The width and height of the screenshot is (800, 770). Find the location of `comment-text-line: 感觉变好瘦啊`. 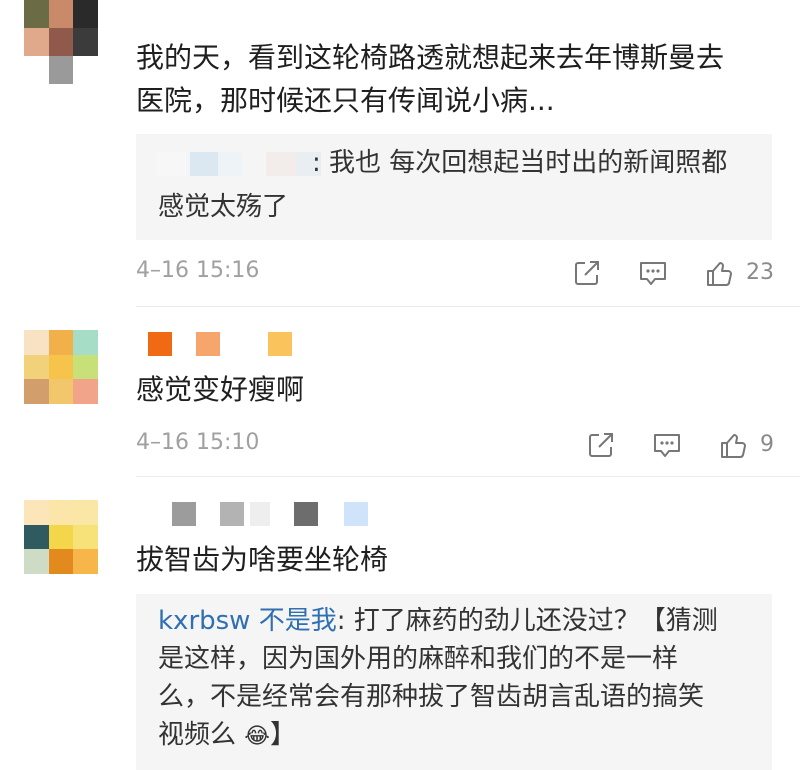

comment-text-line: 感觉变好瘦啊 is located at coordinates (220, 389).